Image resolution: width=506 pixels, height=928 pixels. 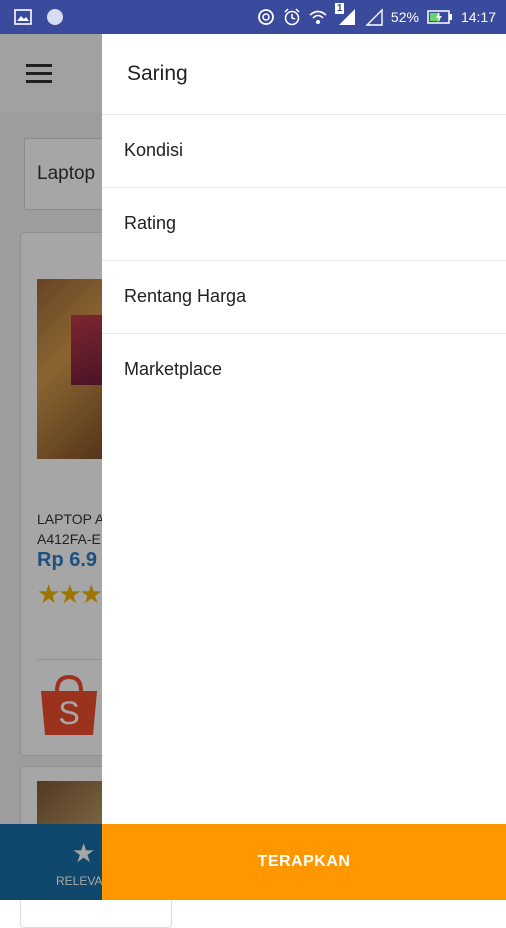 What do you see at coordinates (157, 73) in the screenshot?
I see `drawer-title: Saring` at bounding box center [157, 73].